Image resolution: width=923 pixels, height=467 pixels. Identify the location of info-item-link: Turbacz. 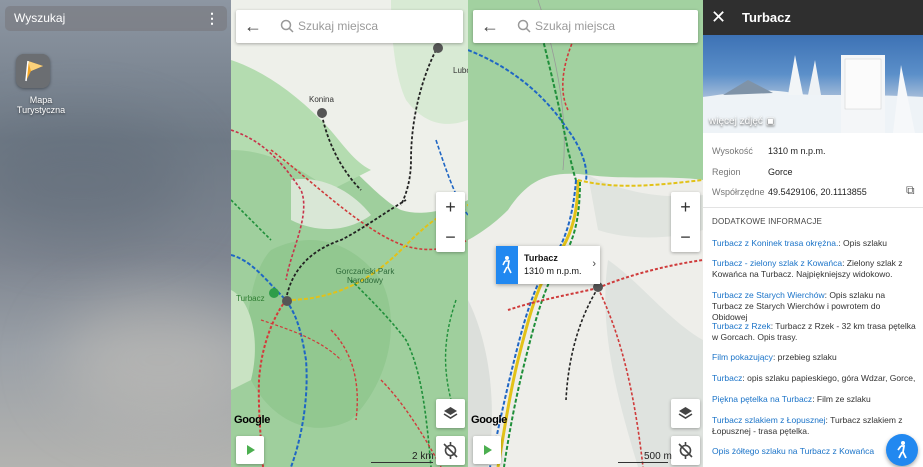
(727, 378).